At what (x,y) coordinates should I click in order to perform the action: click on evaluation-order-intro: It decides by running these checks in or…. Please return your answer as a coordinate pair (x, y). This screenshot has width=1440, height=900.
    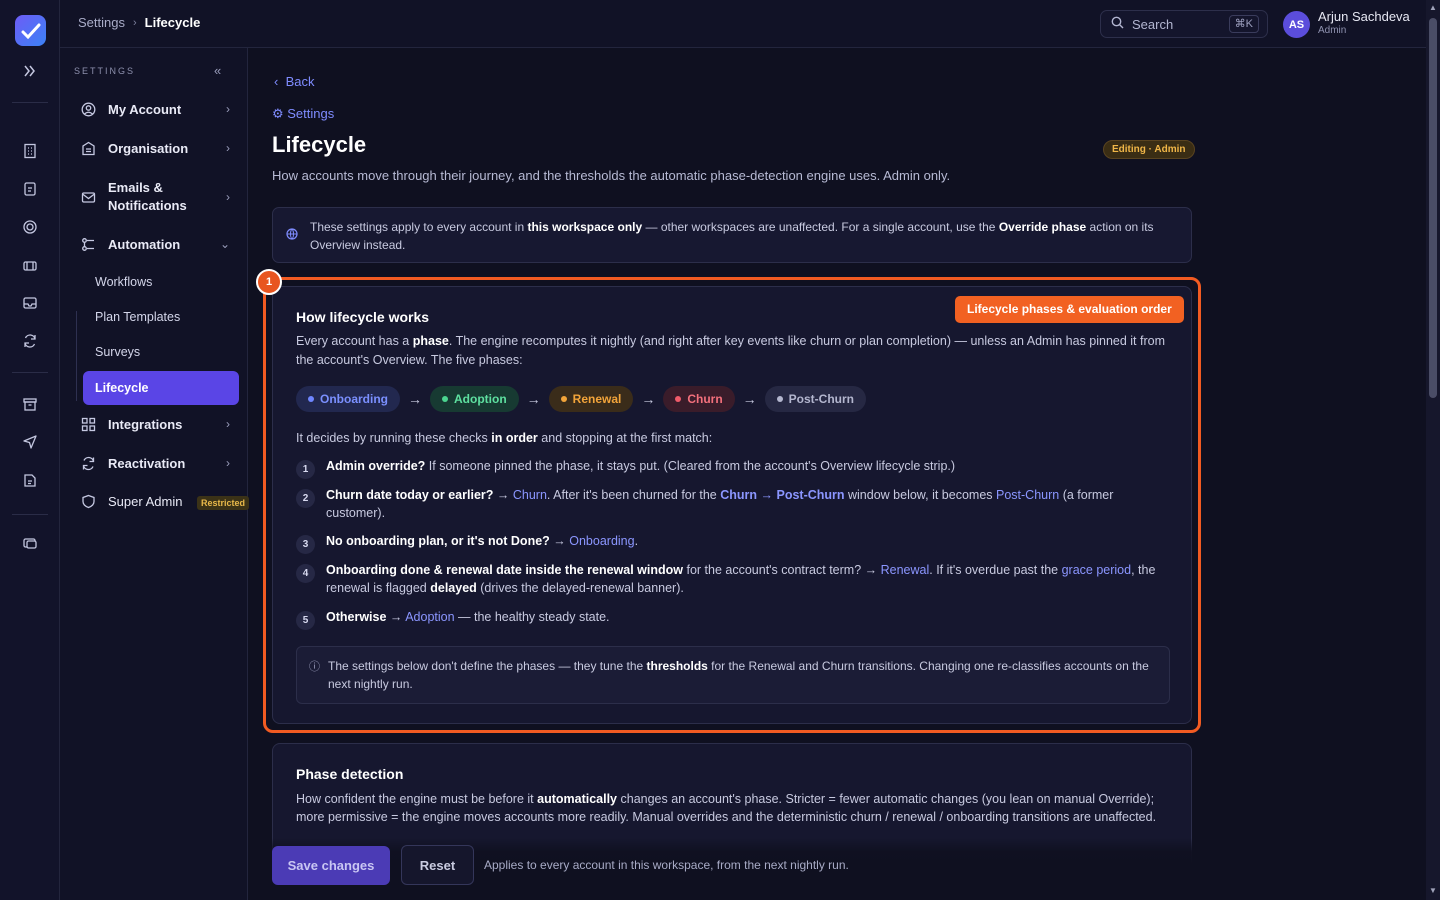
    Looking at the image, I should click on (504, 438).